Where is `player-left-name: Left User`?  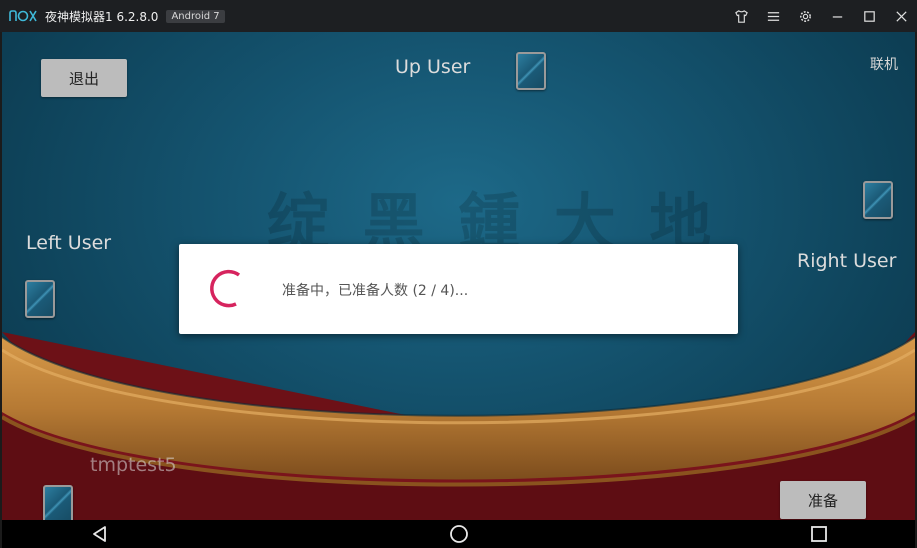 player-left-name: Left User is located at coordinates (69, 243).